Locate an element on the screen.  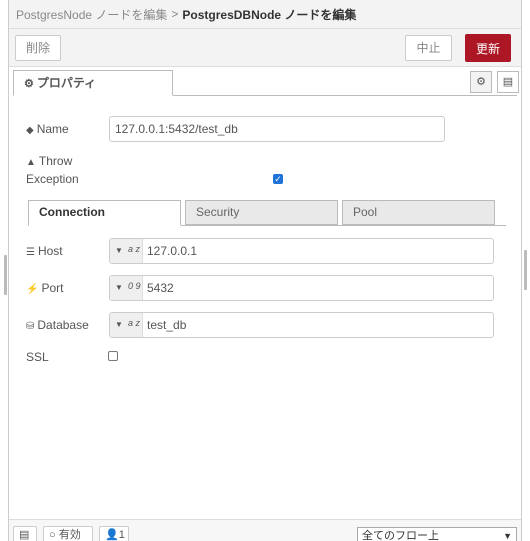
ssl-label: SSL is located at coordinates (37, 357).